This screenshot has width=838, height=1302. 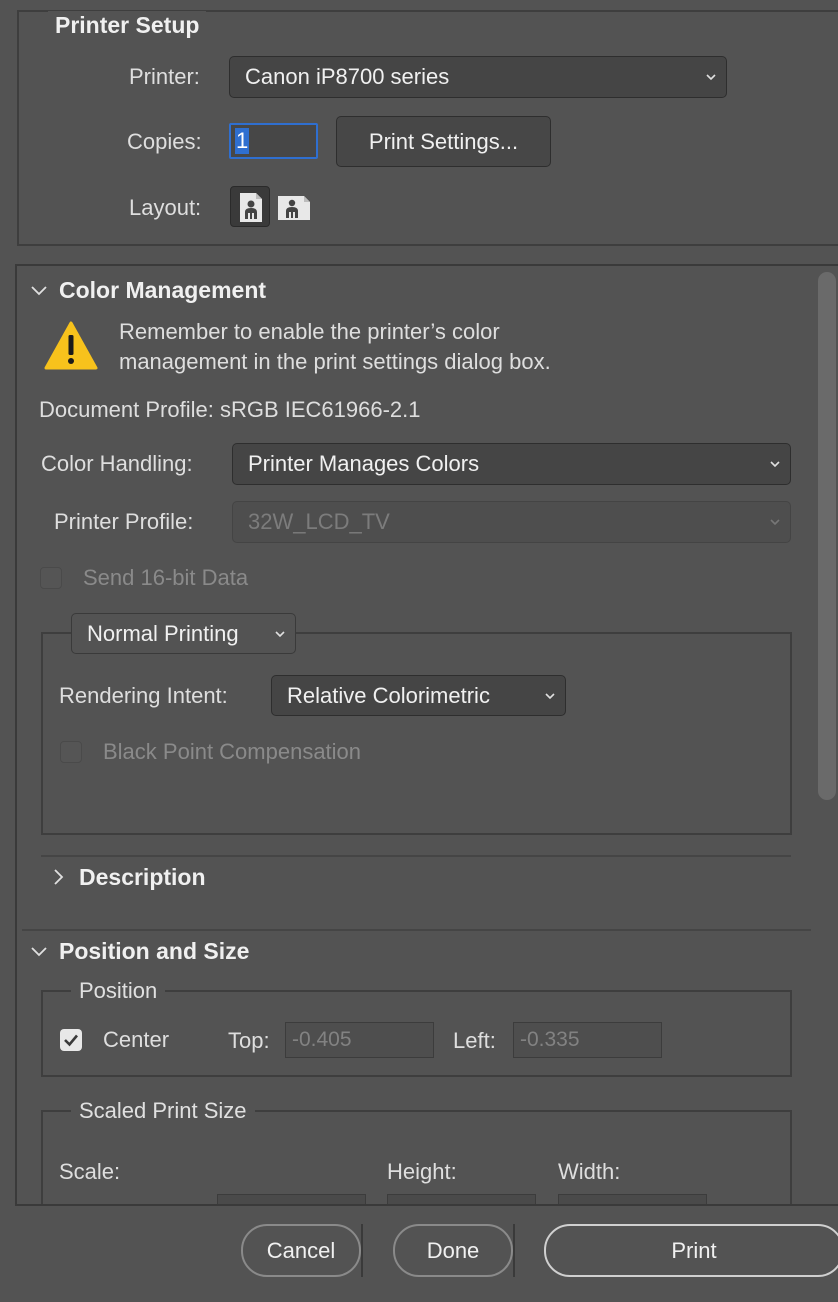 I want to click on warning-text-line1: Remember to enable the printer’s color, so click(x=309, y=331).